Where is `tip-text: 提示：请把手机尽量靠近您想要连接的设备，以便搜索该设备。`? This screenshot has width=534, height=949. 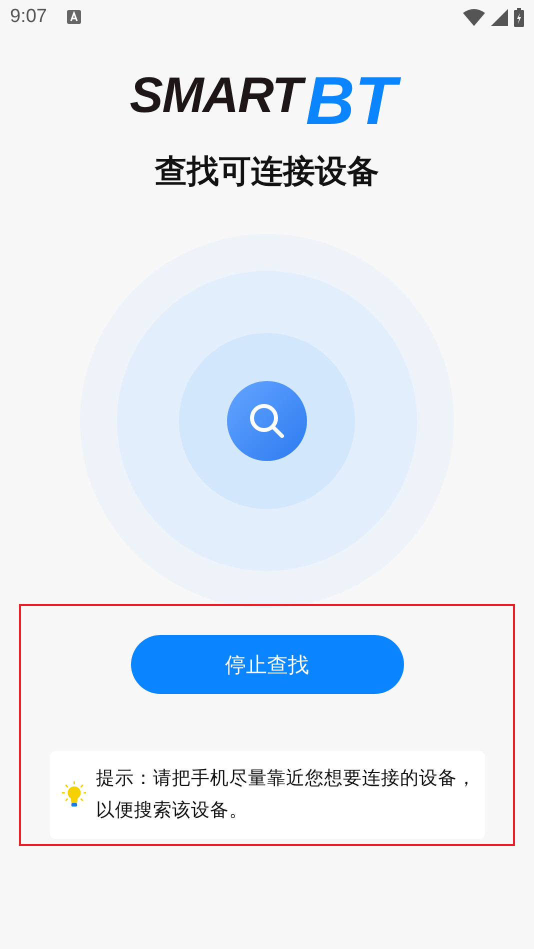 tip-text: 提示：请把手机尽量靠近您想要连接的设备，以便搜索该设备。 is located at coordinates (286, 795).